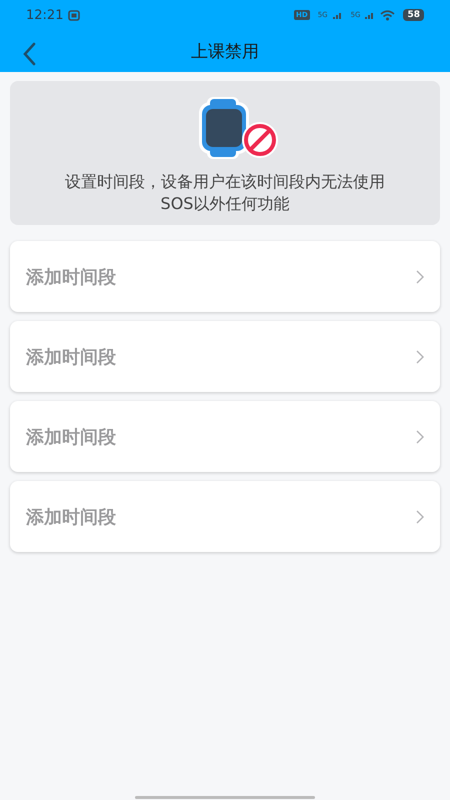 The height and width of the screenshot is (800, 450). Describe the element at coordinates (225, 51) in the screenshot. I see `page-title: 上课禁用` at that location.